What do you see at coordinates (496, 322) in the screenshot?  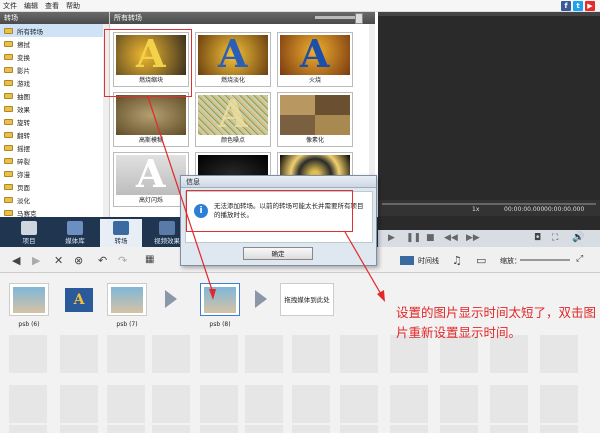 I see `annotation-text: 设置的图片显示时间太短了，双击图片重新设置显示时间。` at bounding box center [496, 322].